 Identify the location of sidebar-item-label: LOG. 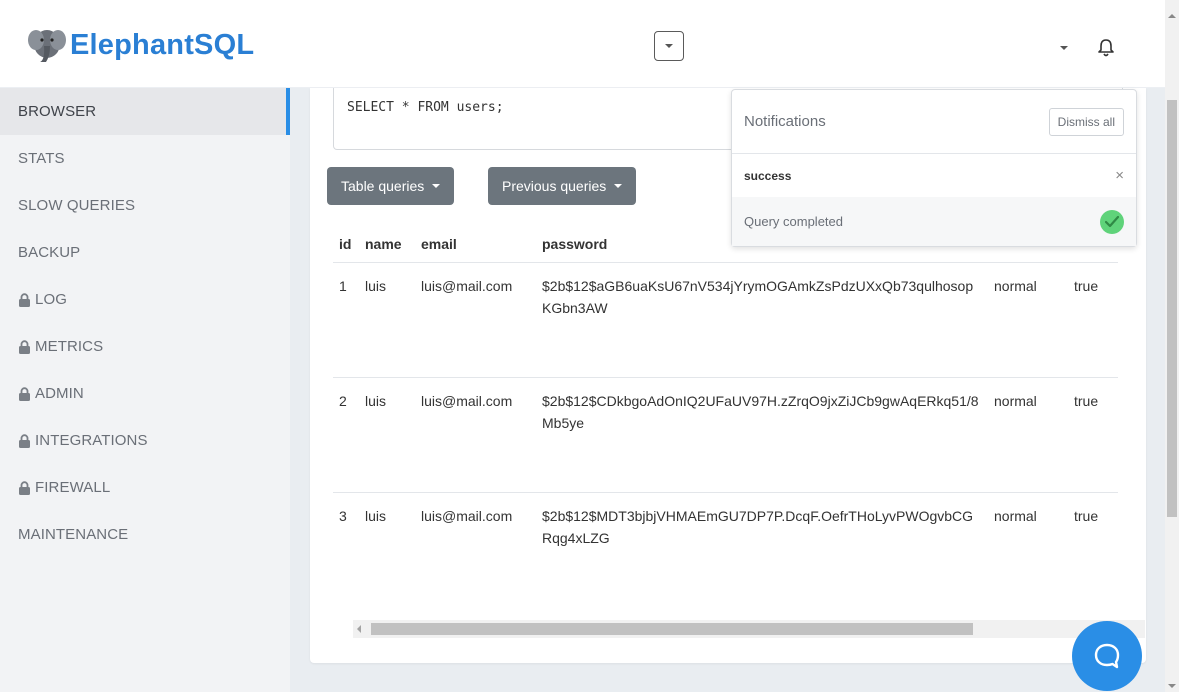
(51, 299).